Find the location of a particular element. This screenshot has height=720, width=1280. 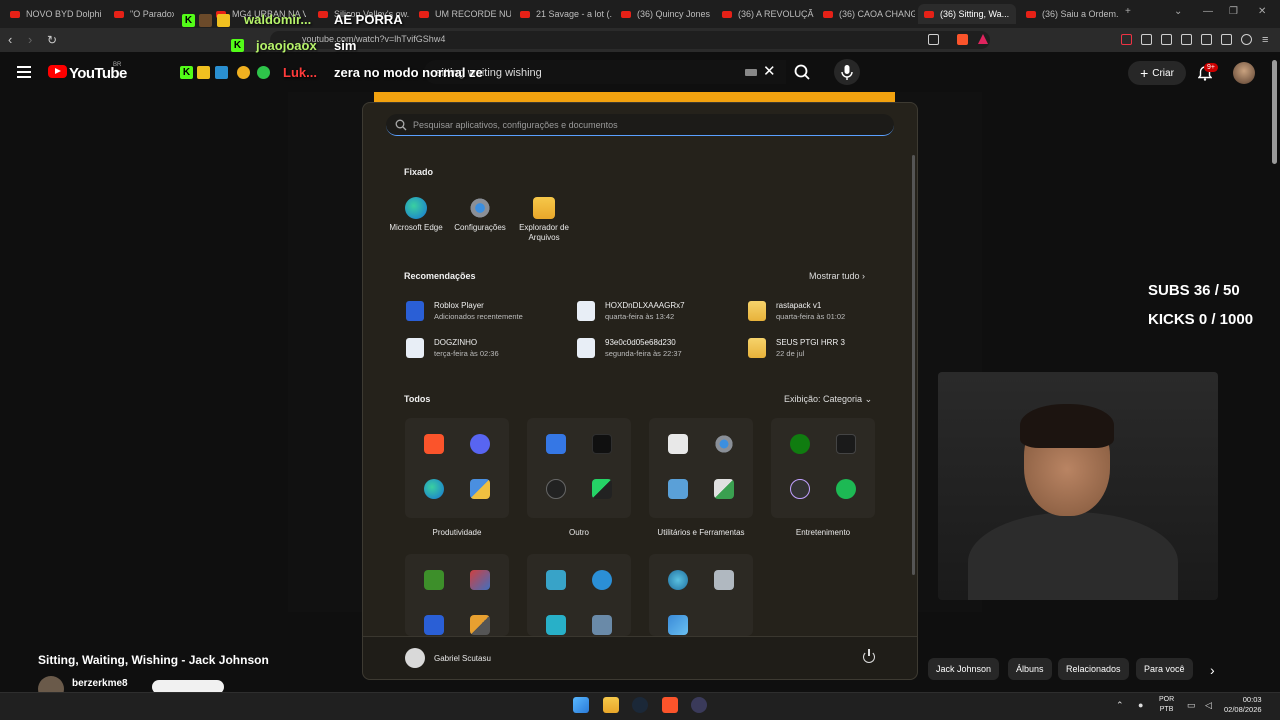

extension-red-icon is located at coordinates (1126, 39).